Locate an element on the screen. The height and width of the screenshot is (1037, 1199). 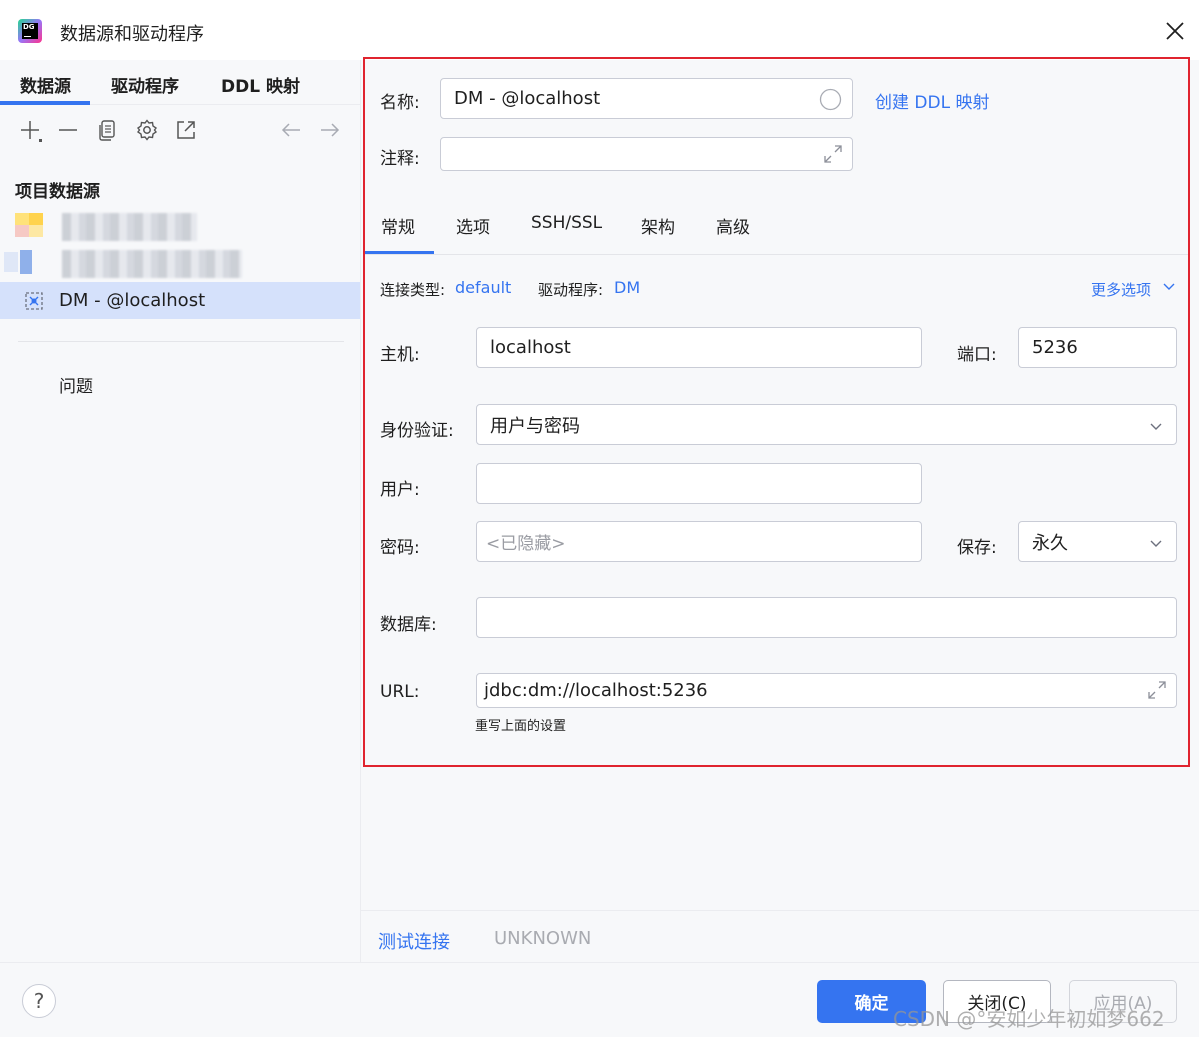
watermark: CSDN @°安如少年初如梦662 is located at coordinates (1029, 1019).